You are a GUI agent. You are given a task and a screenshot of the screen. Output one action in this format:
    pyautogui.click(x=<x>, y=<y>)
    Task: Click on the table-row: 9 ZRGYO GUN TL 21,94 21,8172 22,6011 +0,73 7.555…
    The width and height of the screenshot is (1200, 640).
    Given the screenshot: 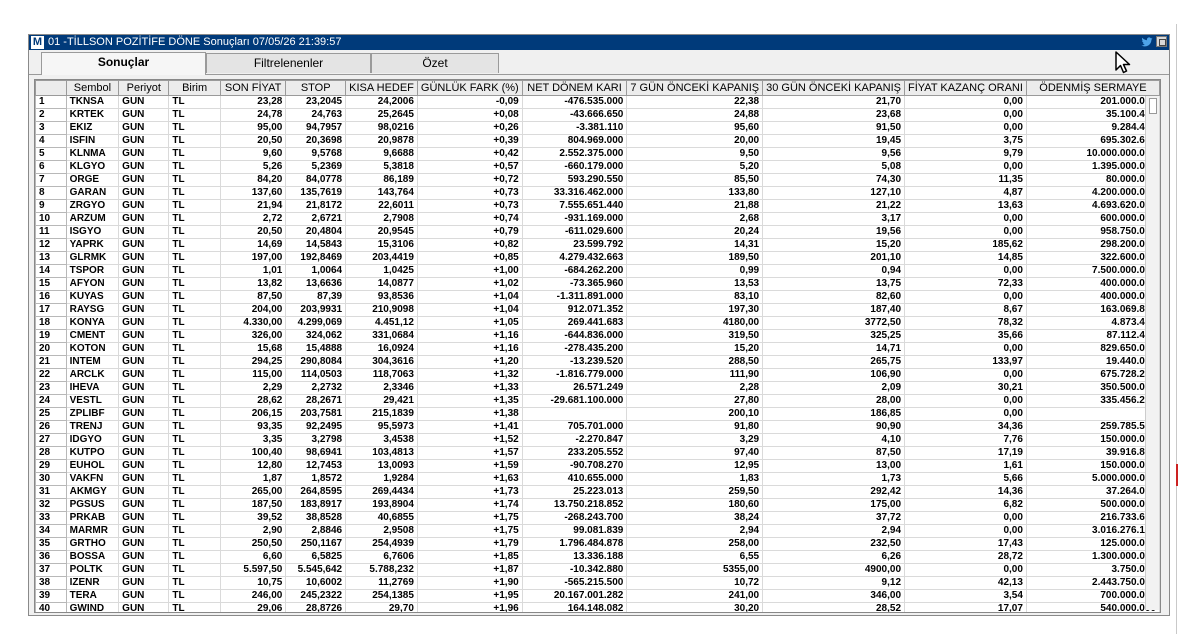 What is the action you would take?
    pyautogui.click(x=597, y=206)
    